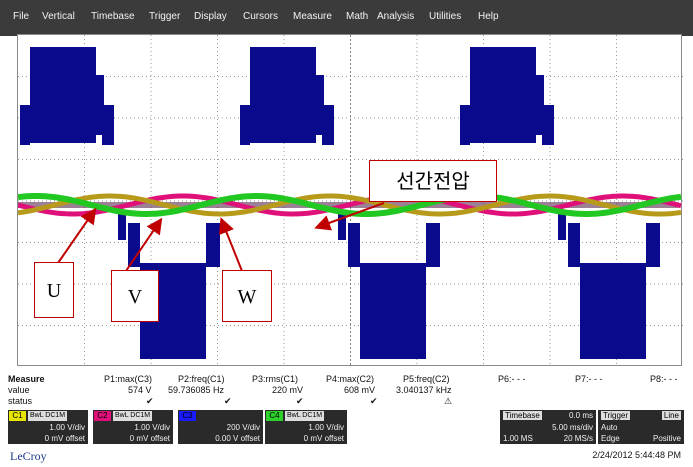 This screenshot has height=467, width=693. I want to click on trigger-mode-badge: Line, so click(671, 415).